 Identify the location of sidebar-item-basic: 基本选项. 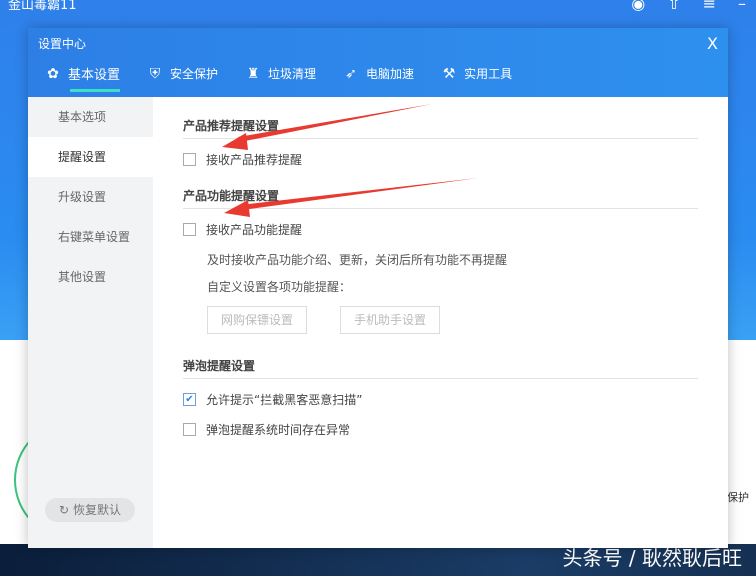
(90, 117).